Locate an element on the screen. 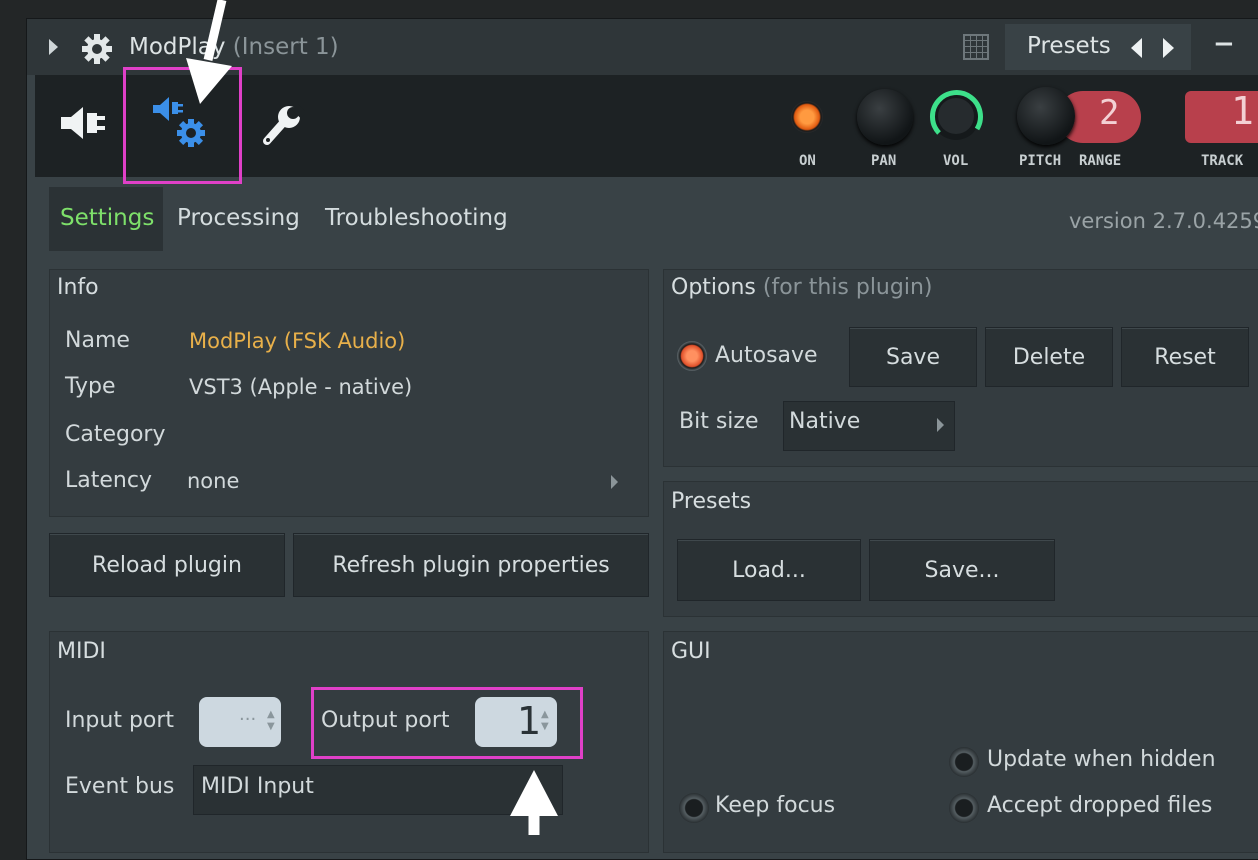  arrow-down-to-settings-icon is located at coordinates (215, 31).